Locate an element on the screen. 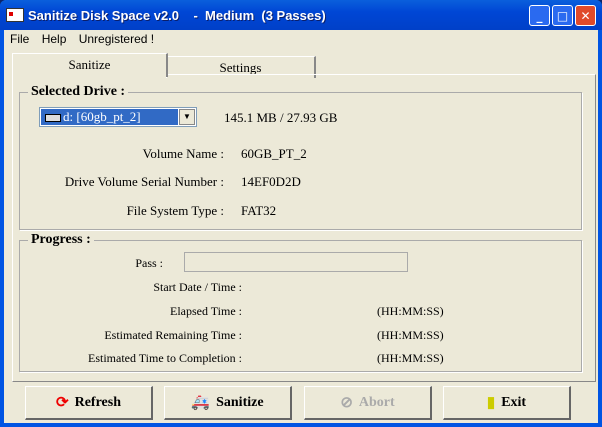  abort-button: ⊘ Abort is located at coordinates (368, 403).